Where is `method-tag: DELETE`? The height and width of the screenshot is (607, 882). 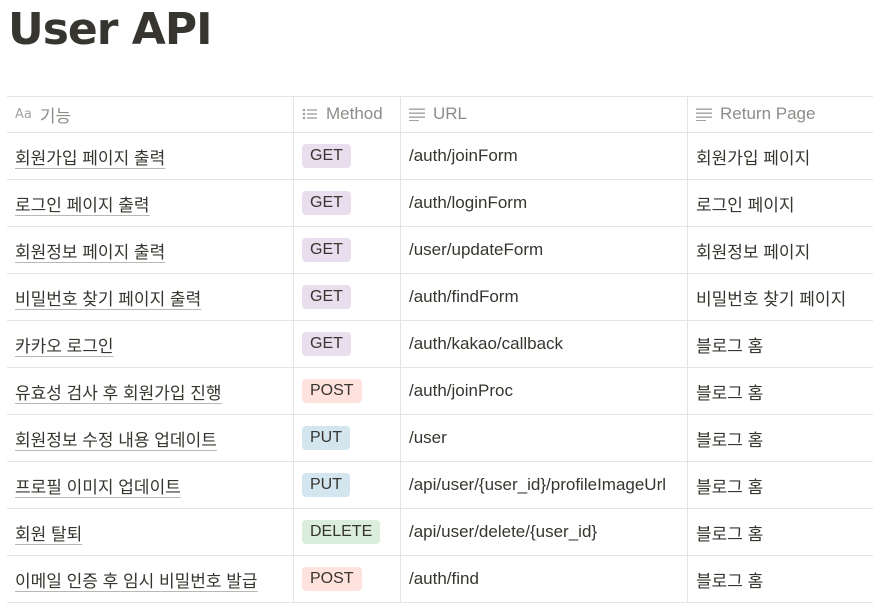 method-tag: DELETE is located at coordinates (341, 532).